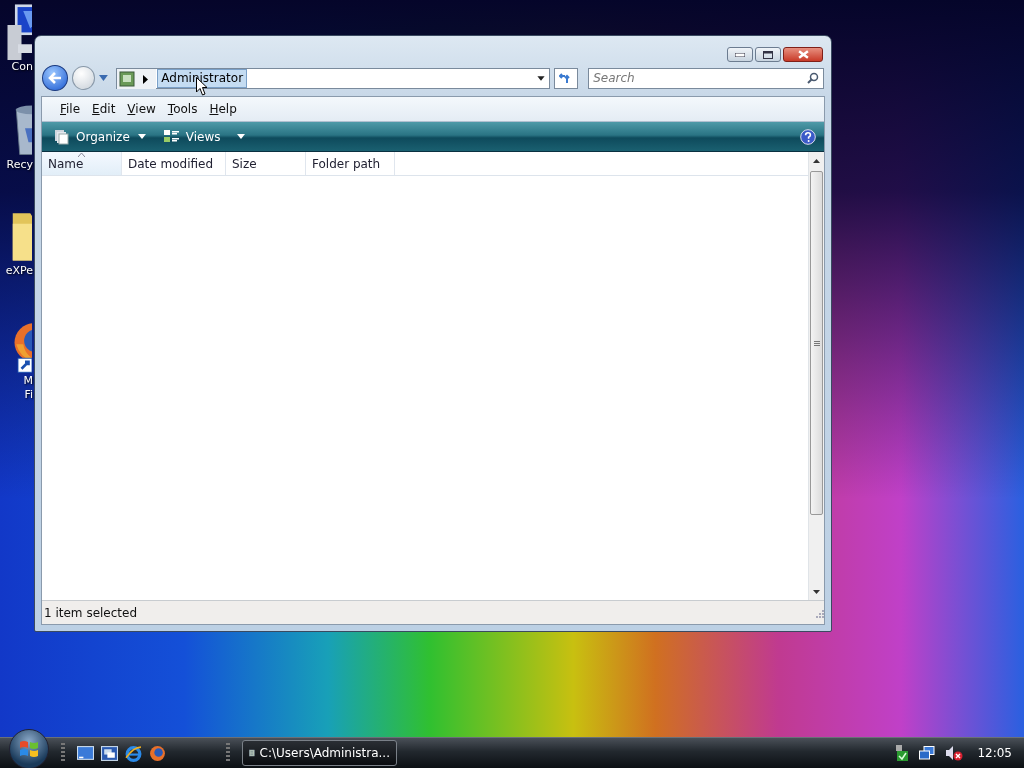 Image resolution: width=1024 pixels, height=768 pixels. What do you see at coordinates (202, 78) in the screenshot?
I see `breadcrumb: Administrator` at bounding box center [202, 78].